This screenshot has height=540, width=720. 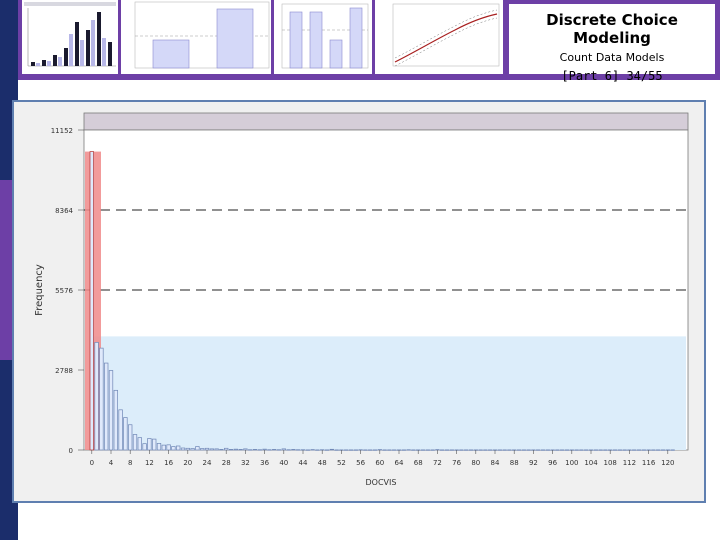 I want to click on x-tick-label: 8, so click(x=130, y=463).